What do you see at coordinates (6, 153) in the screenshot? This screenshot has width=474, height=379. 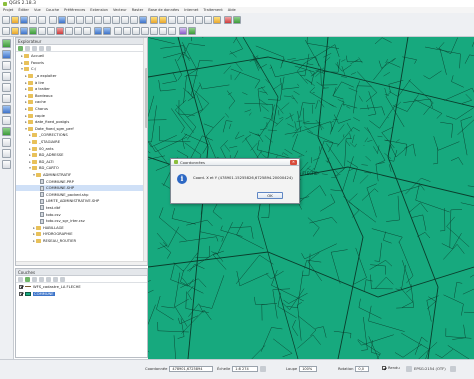 I see `new-shapefile-icon` at bounding box center [6, 153].